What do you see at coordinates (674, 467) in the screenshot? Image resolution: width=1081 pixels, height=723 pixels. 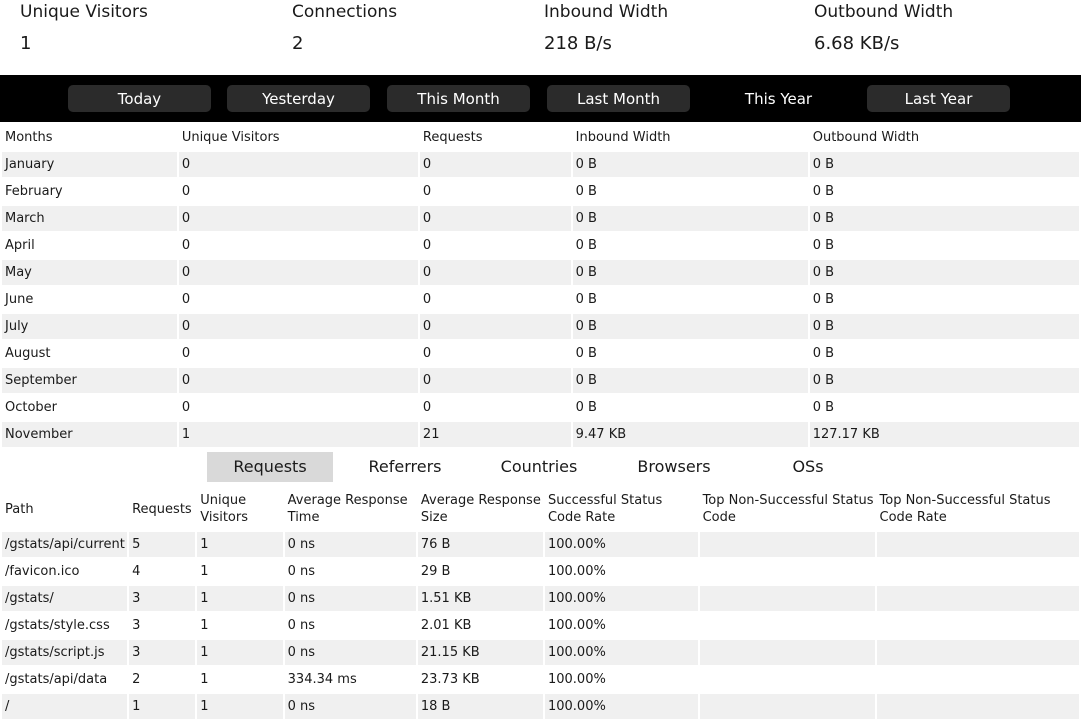 I see `tab-browsers: Browsers` at bounding box center [674, 467].